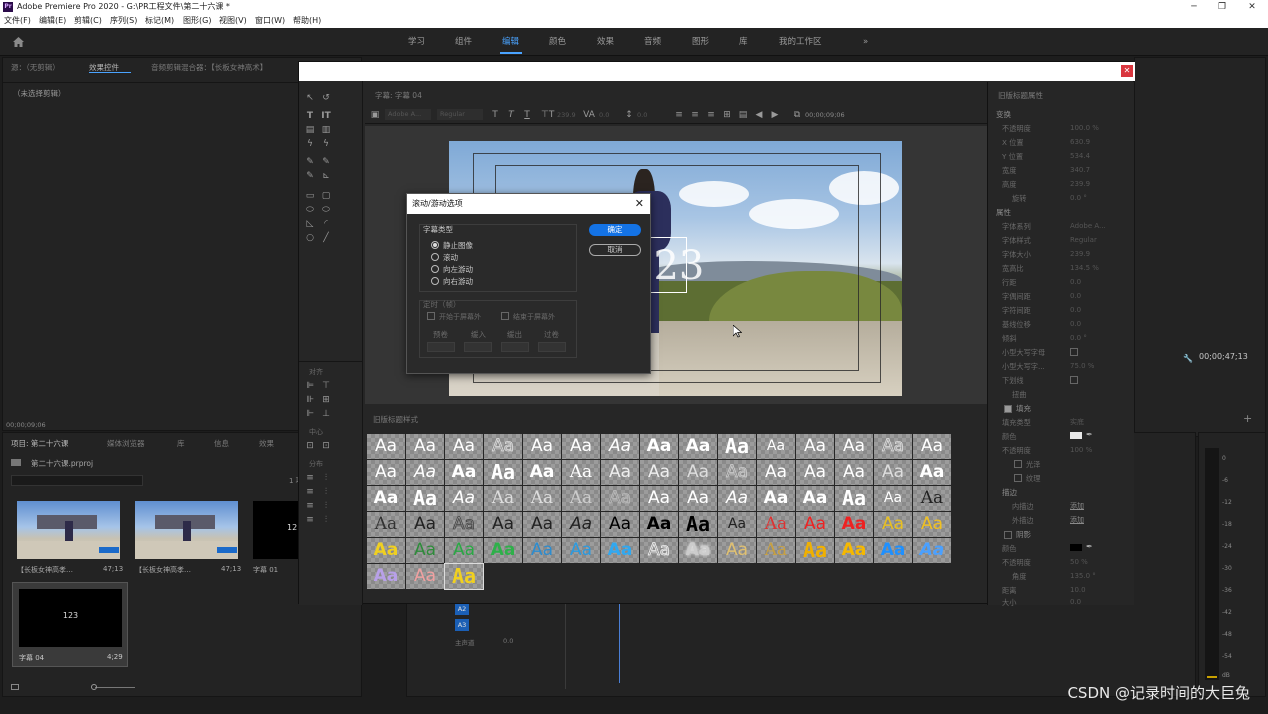 The width and height of the screenshot is (1268, 714). I want to click on style-swatch-27: Aa, so click(815, 472).